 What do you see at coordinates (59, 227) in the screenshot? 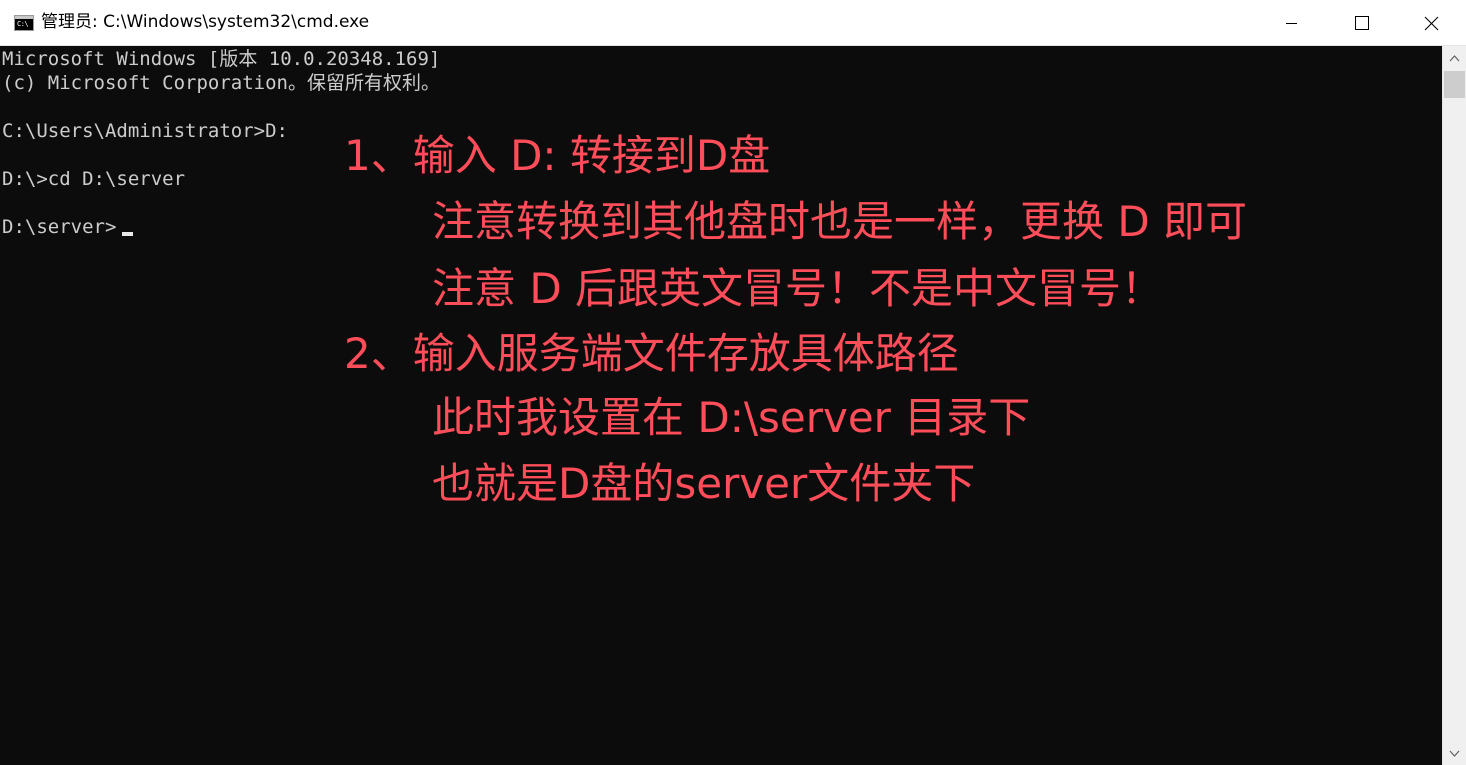
I see `console-line-prompt: D:\server>` at bounding box center [59, 227].